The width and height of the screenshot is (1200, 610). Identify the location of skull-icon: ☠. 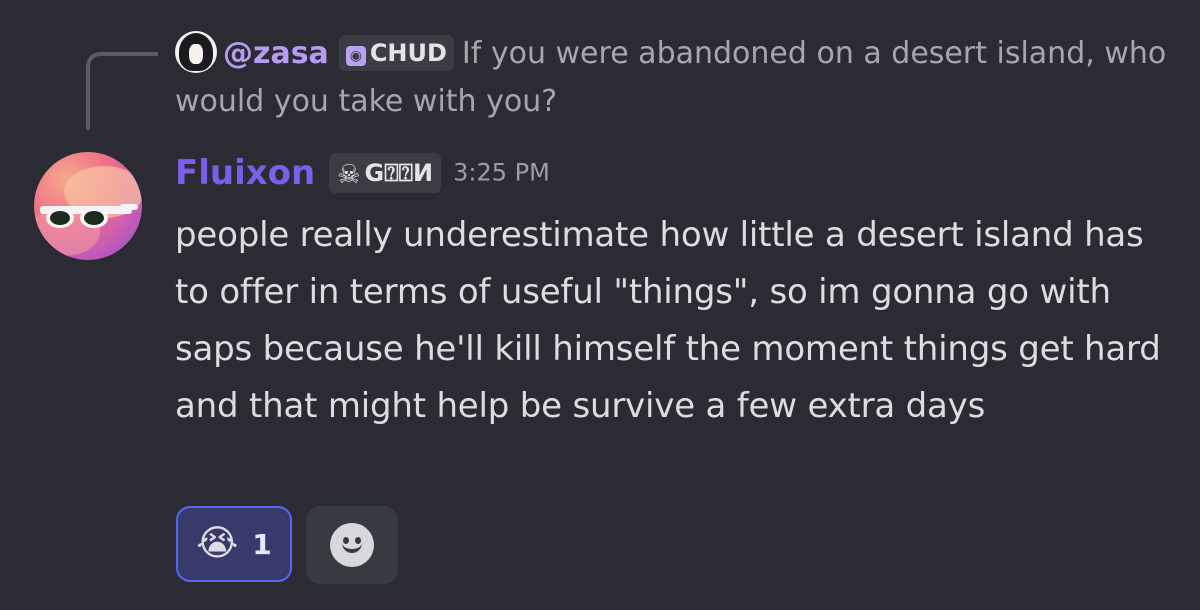
(349, 174).